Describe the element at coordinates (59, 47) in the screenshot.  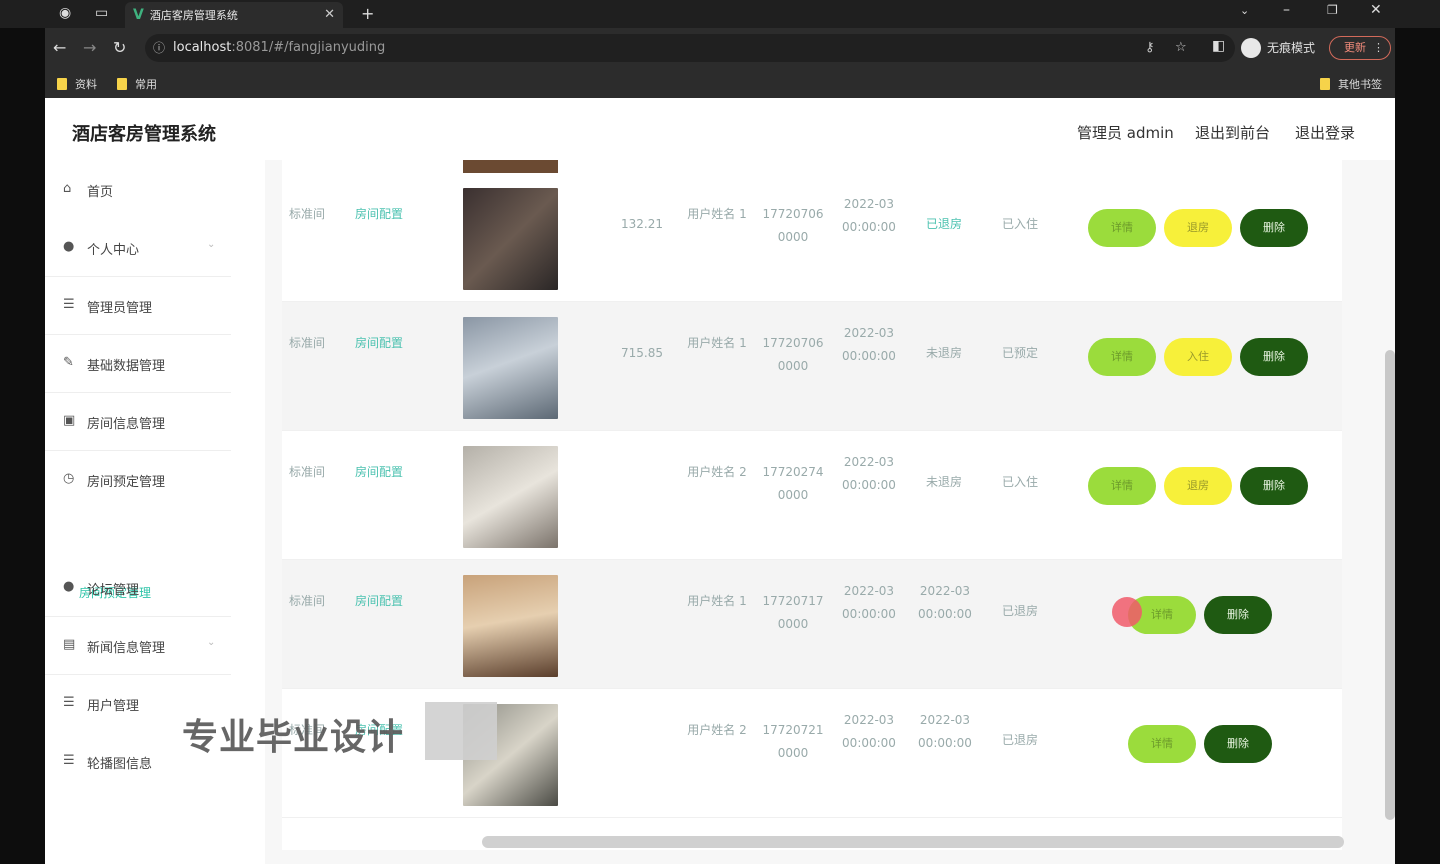
I see `back-icon: ←` at that location.